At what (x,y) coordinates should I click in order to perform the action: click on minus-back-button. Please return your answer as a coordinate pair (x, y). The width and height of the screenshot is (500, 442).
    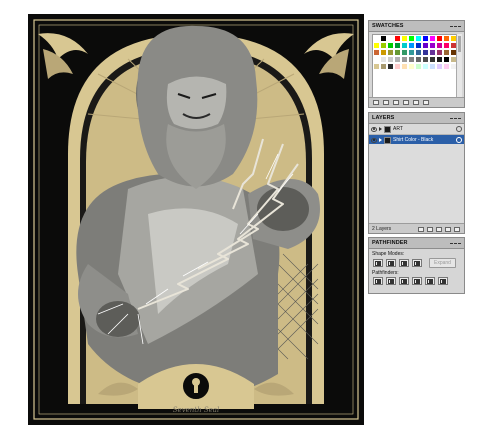
    Looking at the image, I should click on (443, 281).